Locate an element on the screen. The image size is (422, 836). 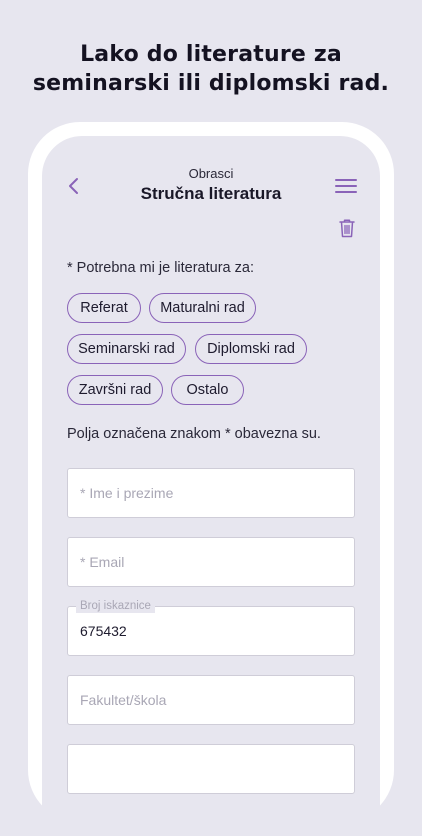
name-input is located at coordinates (211, 493).